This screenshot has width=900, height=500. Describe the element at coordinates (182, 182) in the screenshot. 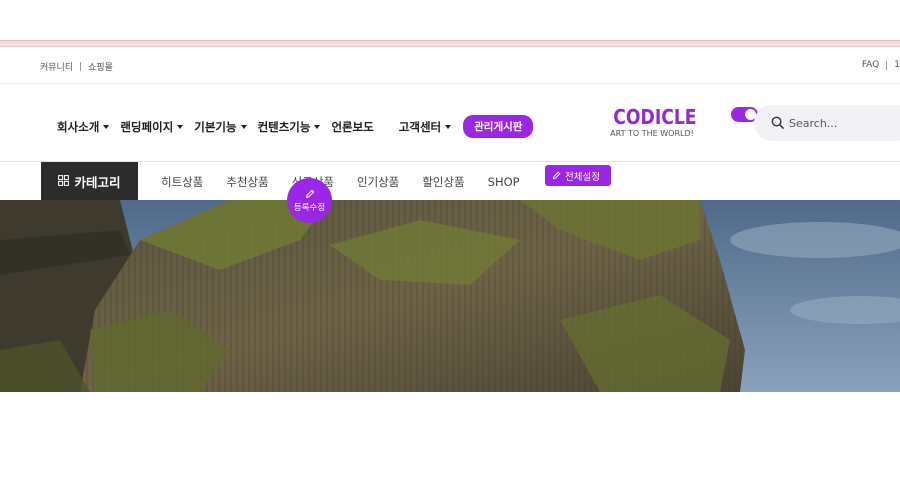

I see `category-link-hit: 히트상품` at that location.